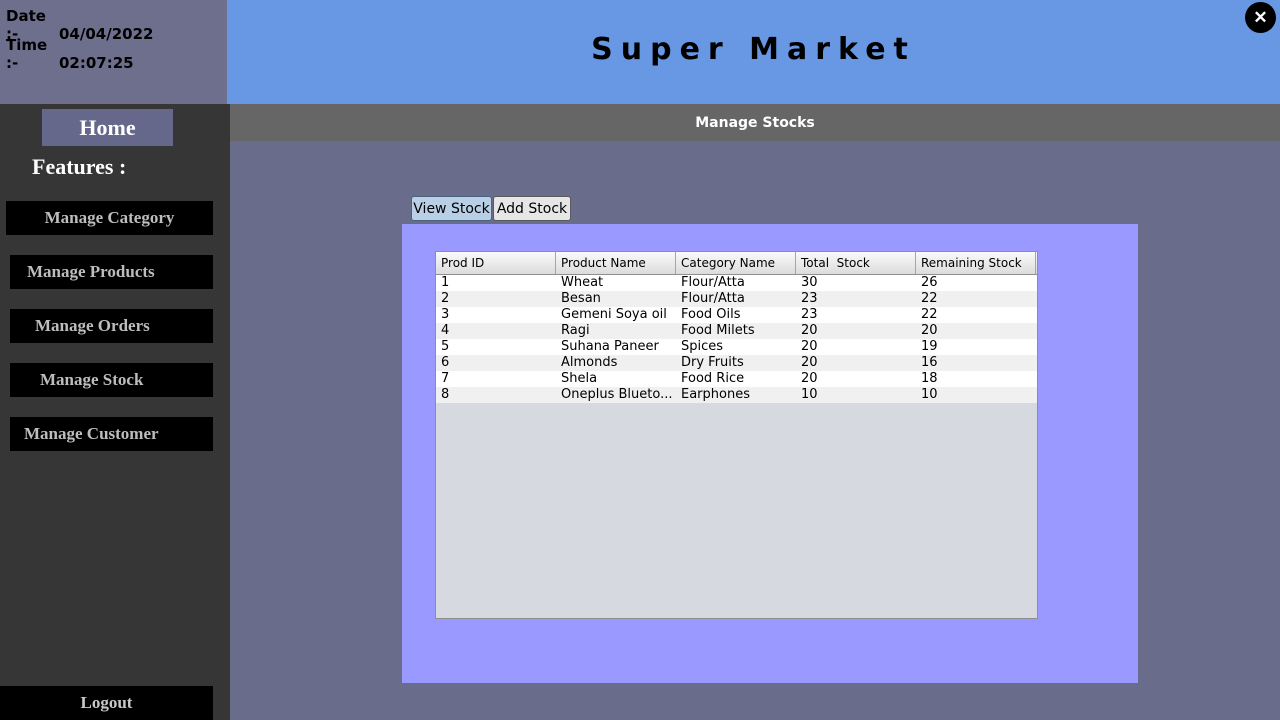 The image size is (1280, 720). I want to click on table-row: 3 Gemeni Soya oil Food Oils 23 22, so click(736, 315).